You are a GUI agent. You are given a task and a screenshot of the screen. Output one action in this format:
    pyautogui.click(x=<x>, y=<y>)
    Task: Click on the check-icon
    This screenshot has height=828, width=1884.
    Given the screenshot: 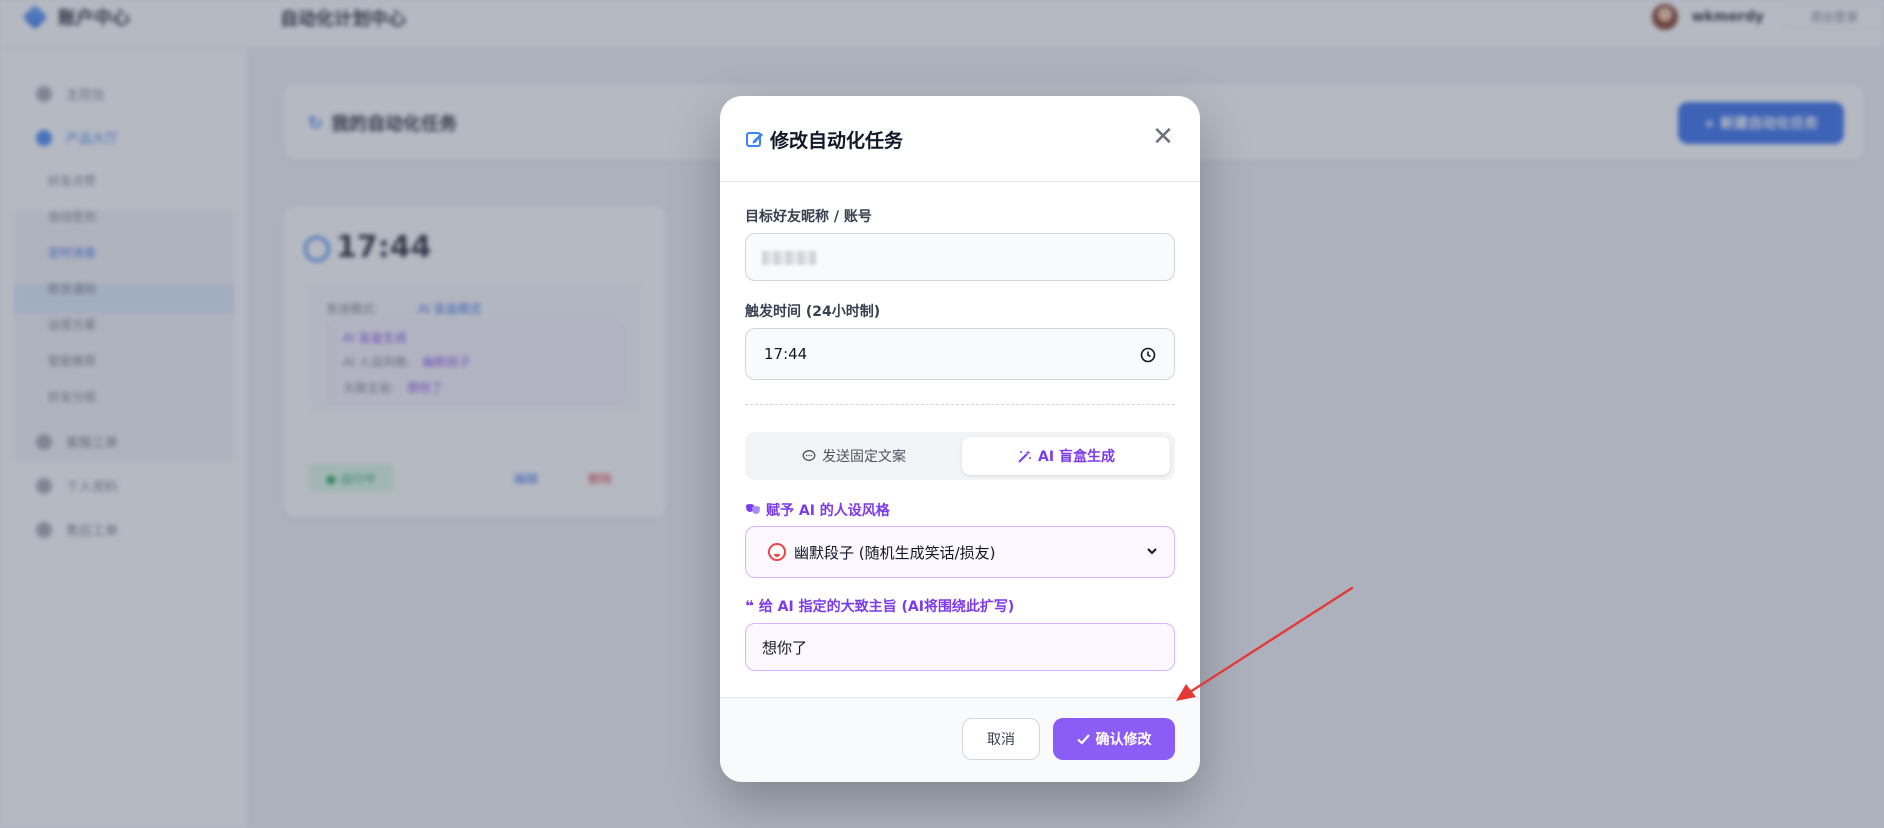 What is the action you would take?
    pyautogui.click(x=1083, y=739)
    